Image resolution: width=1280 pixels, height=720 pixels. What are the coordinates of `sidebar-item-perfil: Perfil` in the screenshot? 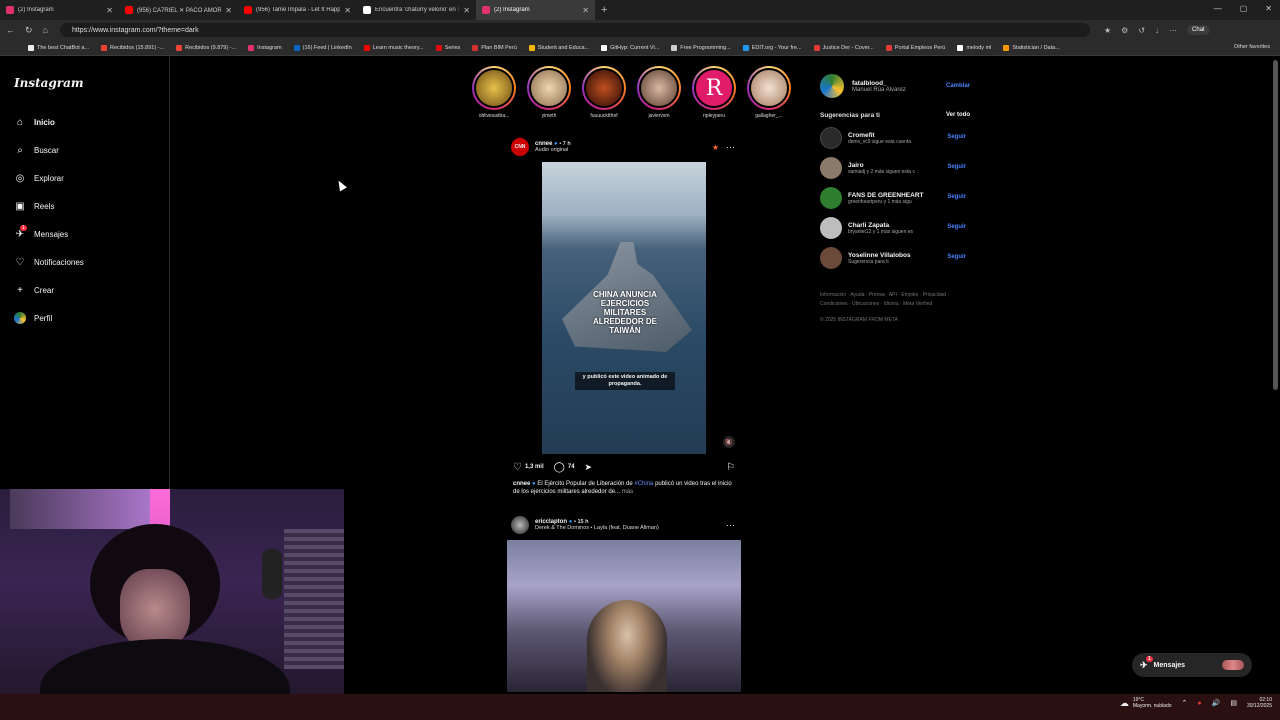 It's located at (33, 318).